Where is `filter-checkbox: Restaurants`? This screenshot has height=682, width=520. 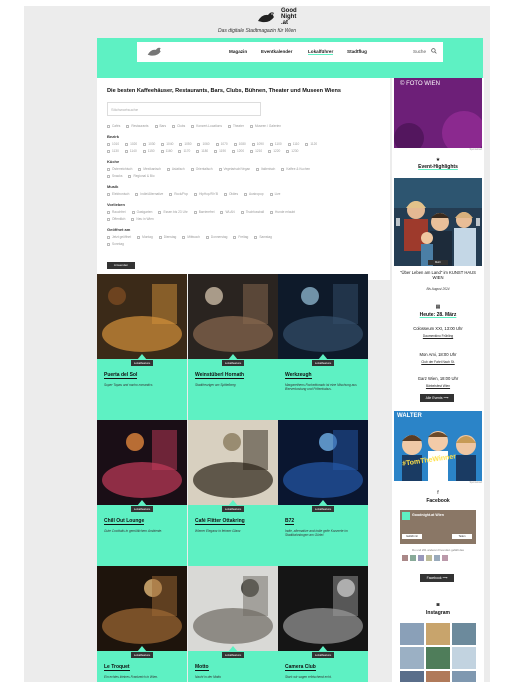
filter-checkbox: Restaurants is located at coordinates (137, 126).